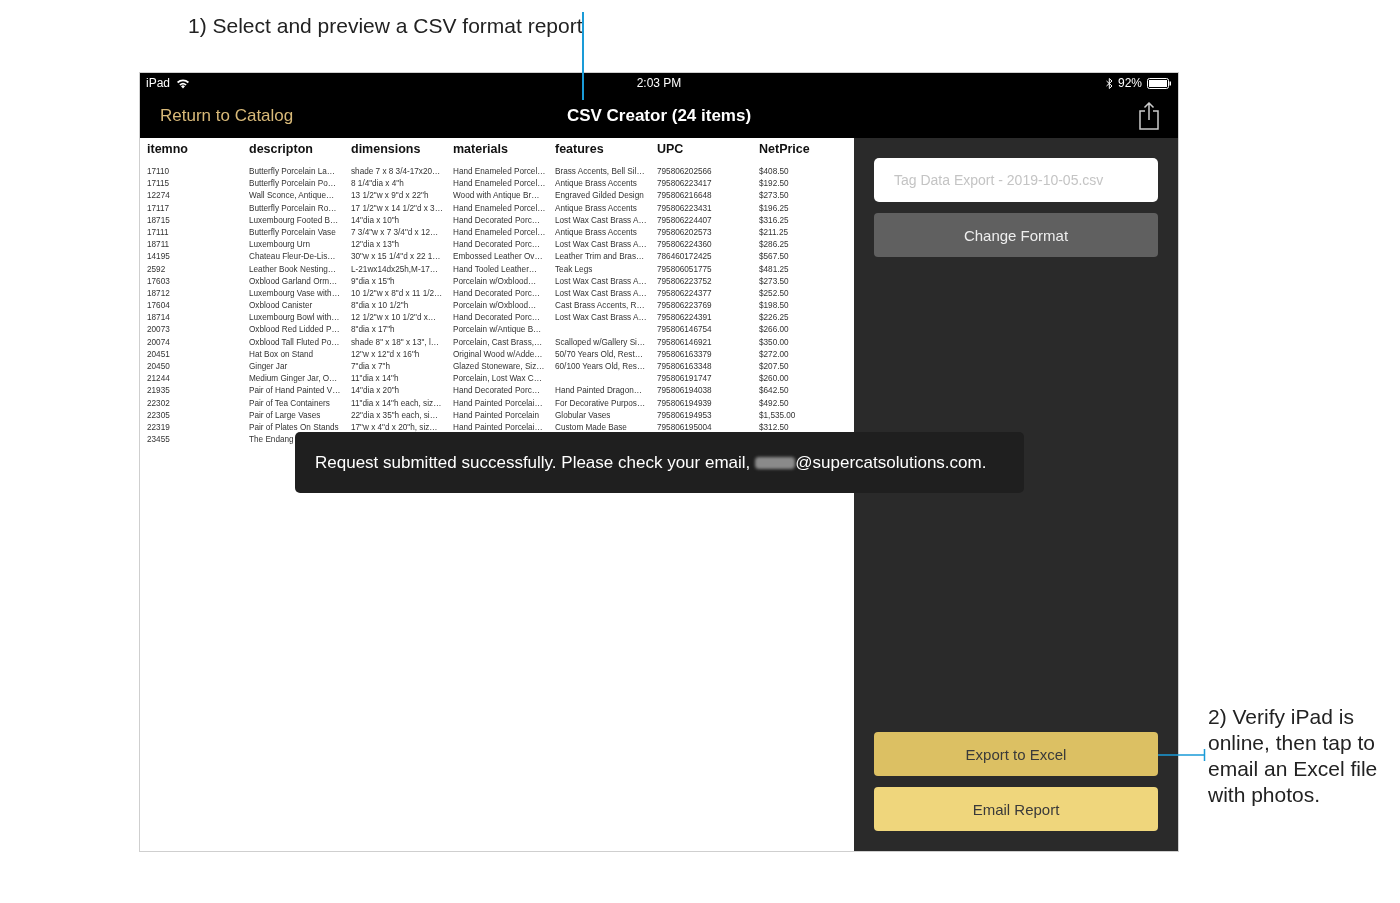 Image resolution: width=1400 pixels, height=903 pixels. Describe the element at coordinates (497, 415) in the screenshot. I see `table-cell-text: Hand Painted Porcelain` at that location.